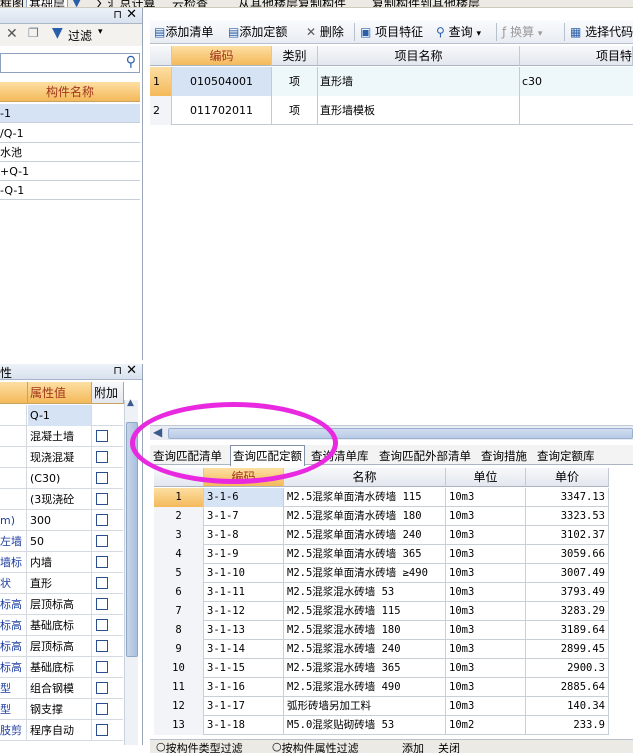 The image size is (633, 753). What do you see at coordinates (190, 3) in the screenshot?
I see `cloud-check-button: 云检查` at bounding box center [190, 3].